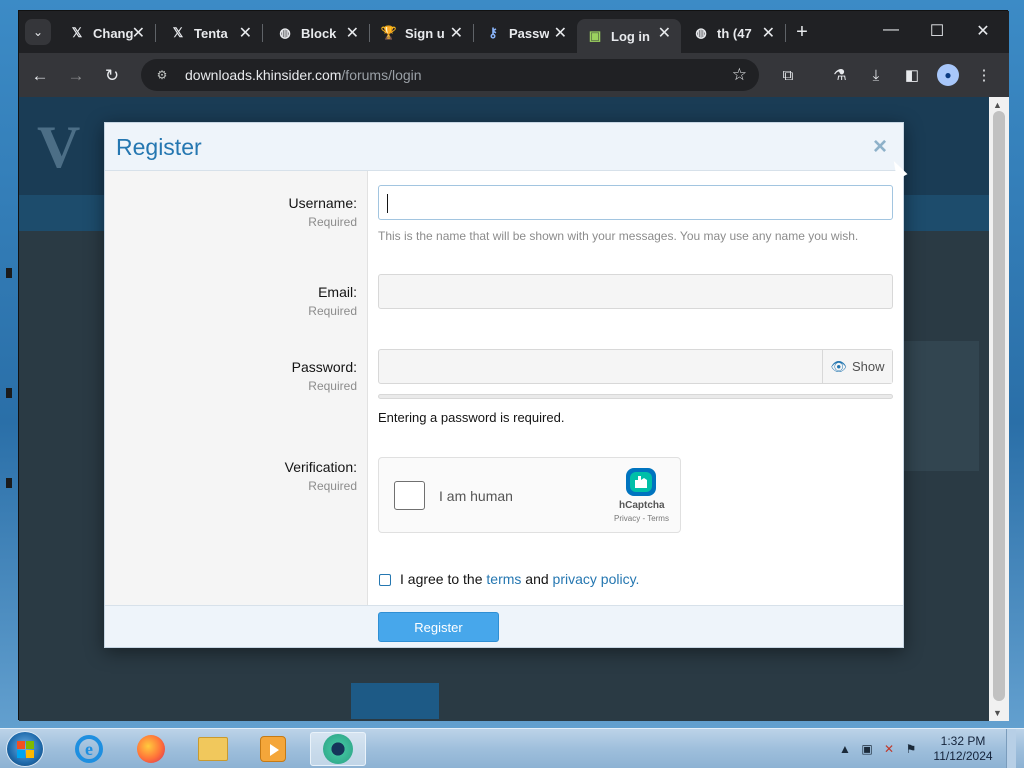 This screenshot has width=1024, height=768. I want to click on trophy-icon: 🏆, so click(389, 32).